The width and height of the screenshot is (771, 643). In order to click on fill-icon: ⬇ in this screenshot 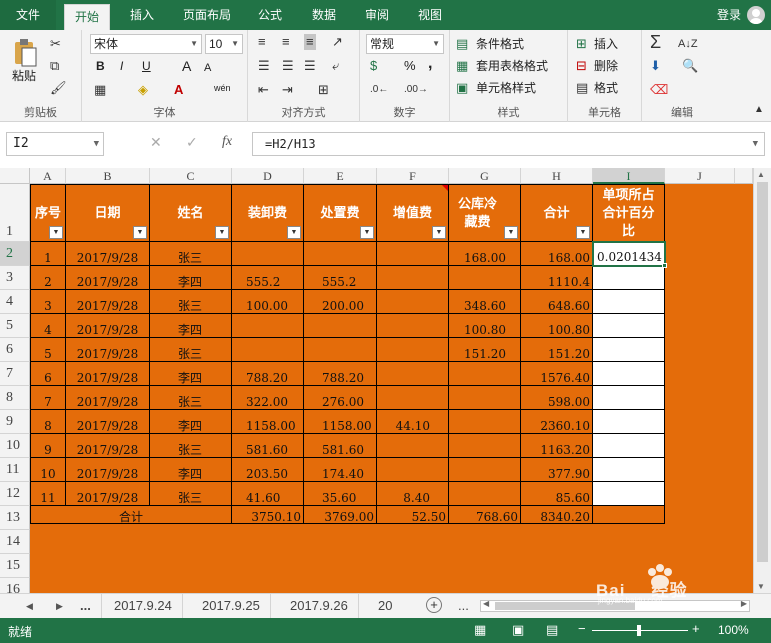, I will do `click(655, 66)`.